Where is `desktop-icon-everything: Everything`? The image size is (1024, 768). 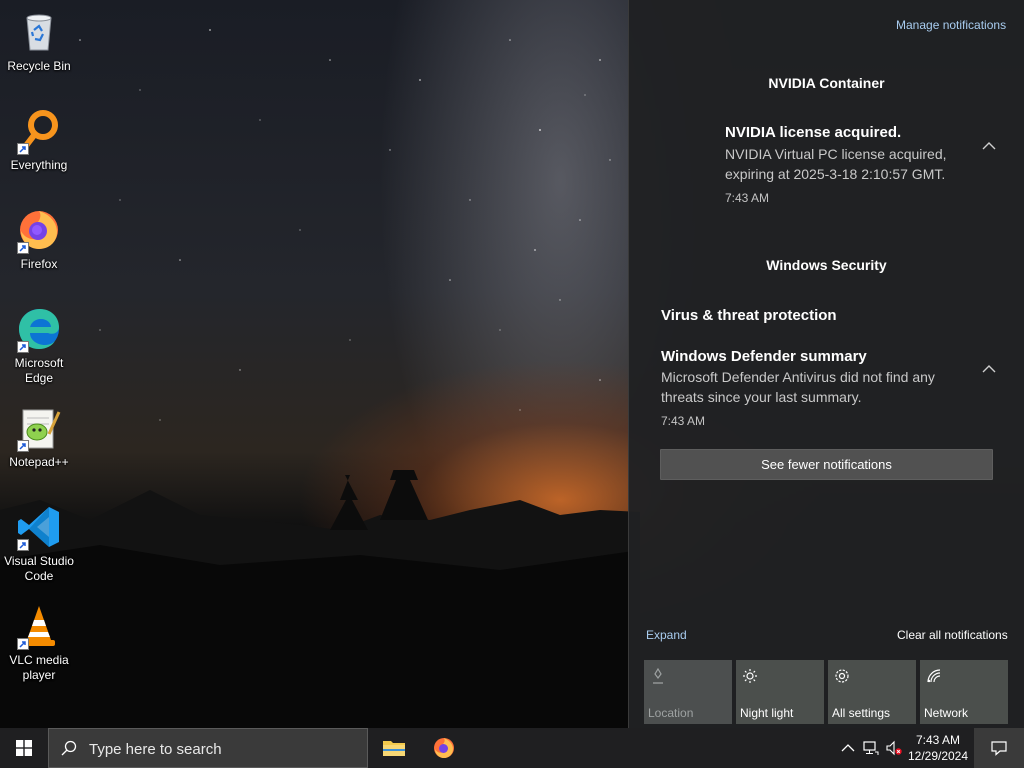 desktop-icon-everything: Everything is located at coordinates (39, 140).